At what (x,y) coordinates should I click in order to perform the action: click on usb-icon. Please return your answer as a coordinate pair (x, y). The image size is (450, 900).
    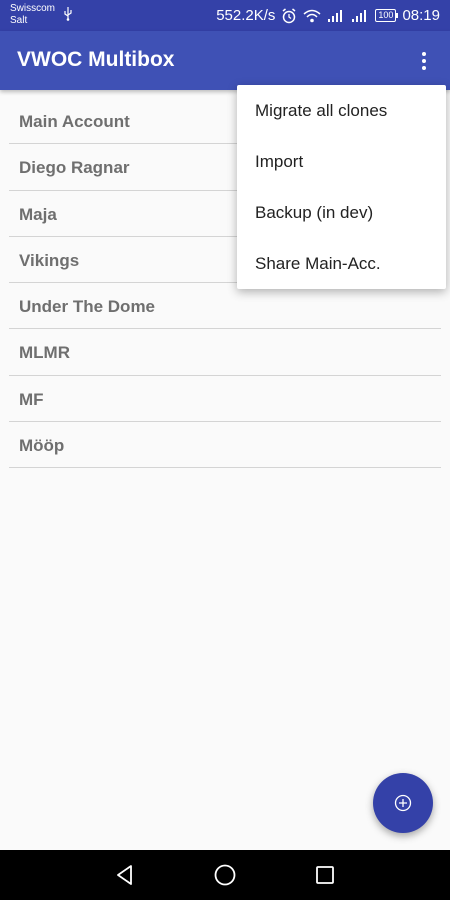
    Looking at the image, I should click on (68, 14).